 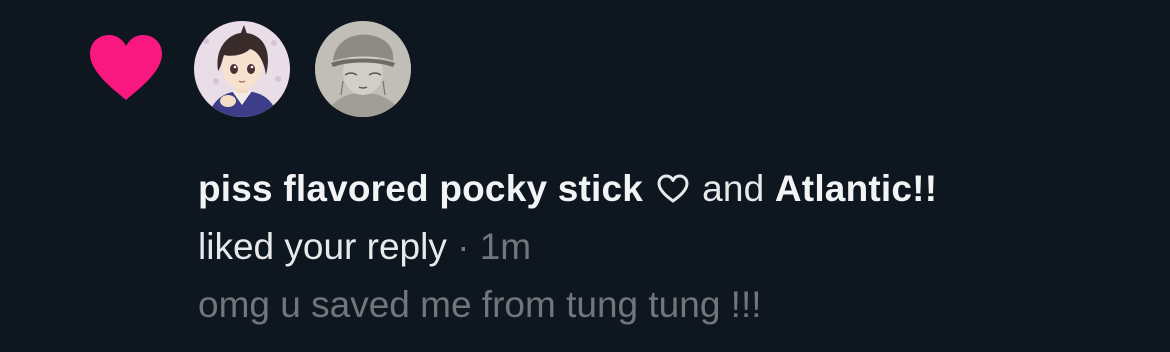 What do you see at coordinates (856, 188) in the screenshot?
I see `user2-name: Atlantic!!` at bounding box center [856, 188].